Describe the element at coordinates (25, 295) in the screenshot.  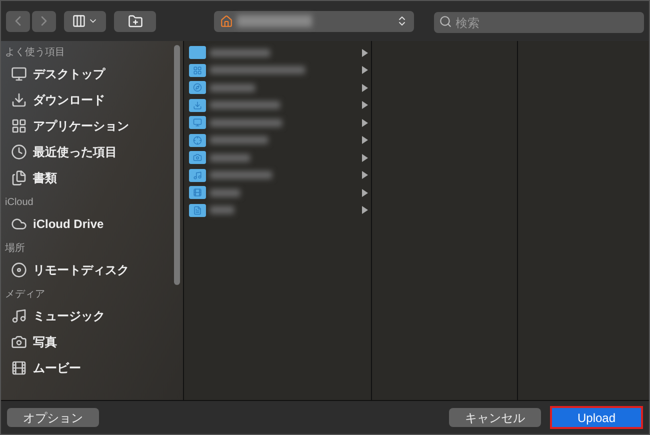
I see `section-header: メディア` at that location.